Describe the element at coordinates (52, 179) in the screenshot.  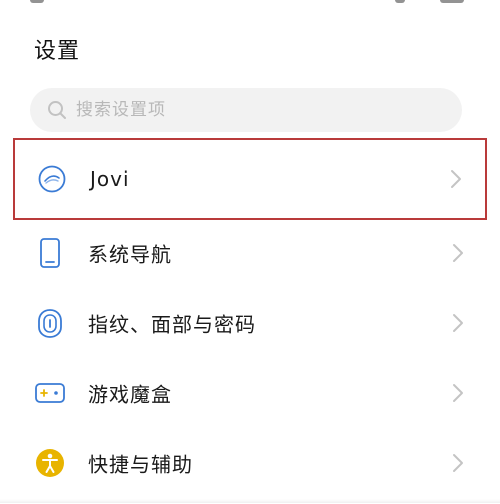
I see `jovi-icon` at that location.